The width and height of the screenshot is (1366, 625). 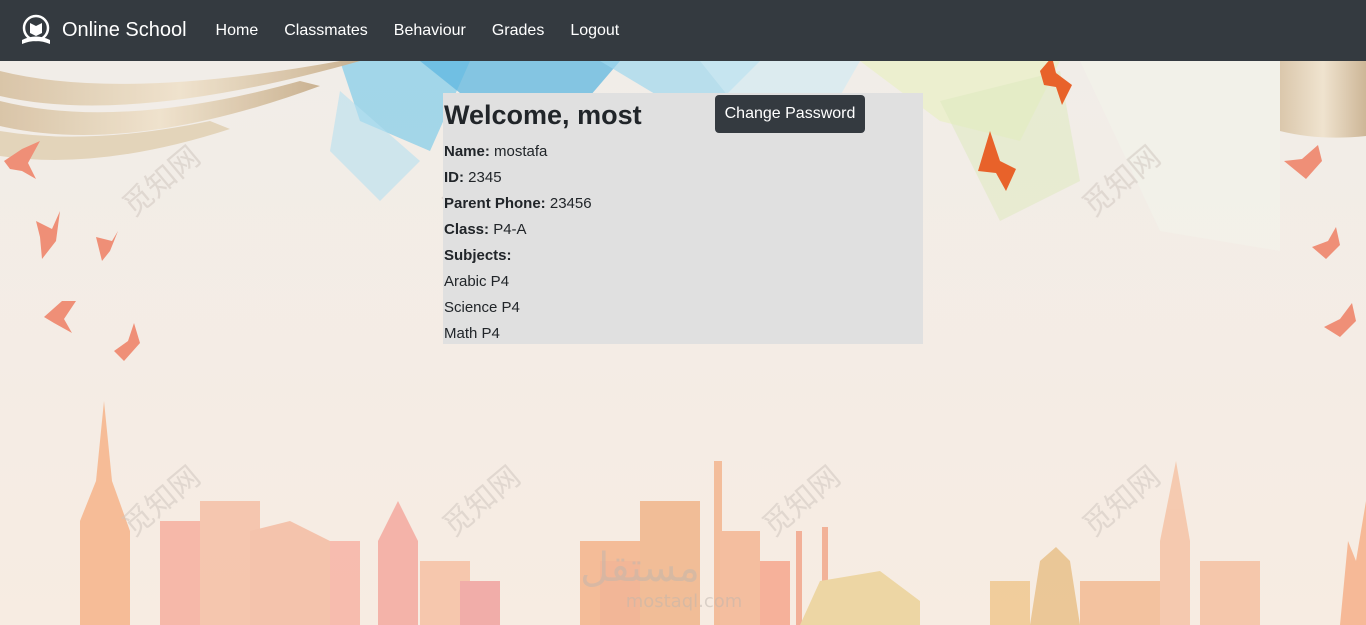 I want to click on welcome-prefix: Welcome,, so click(x=507, y=115).